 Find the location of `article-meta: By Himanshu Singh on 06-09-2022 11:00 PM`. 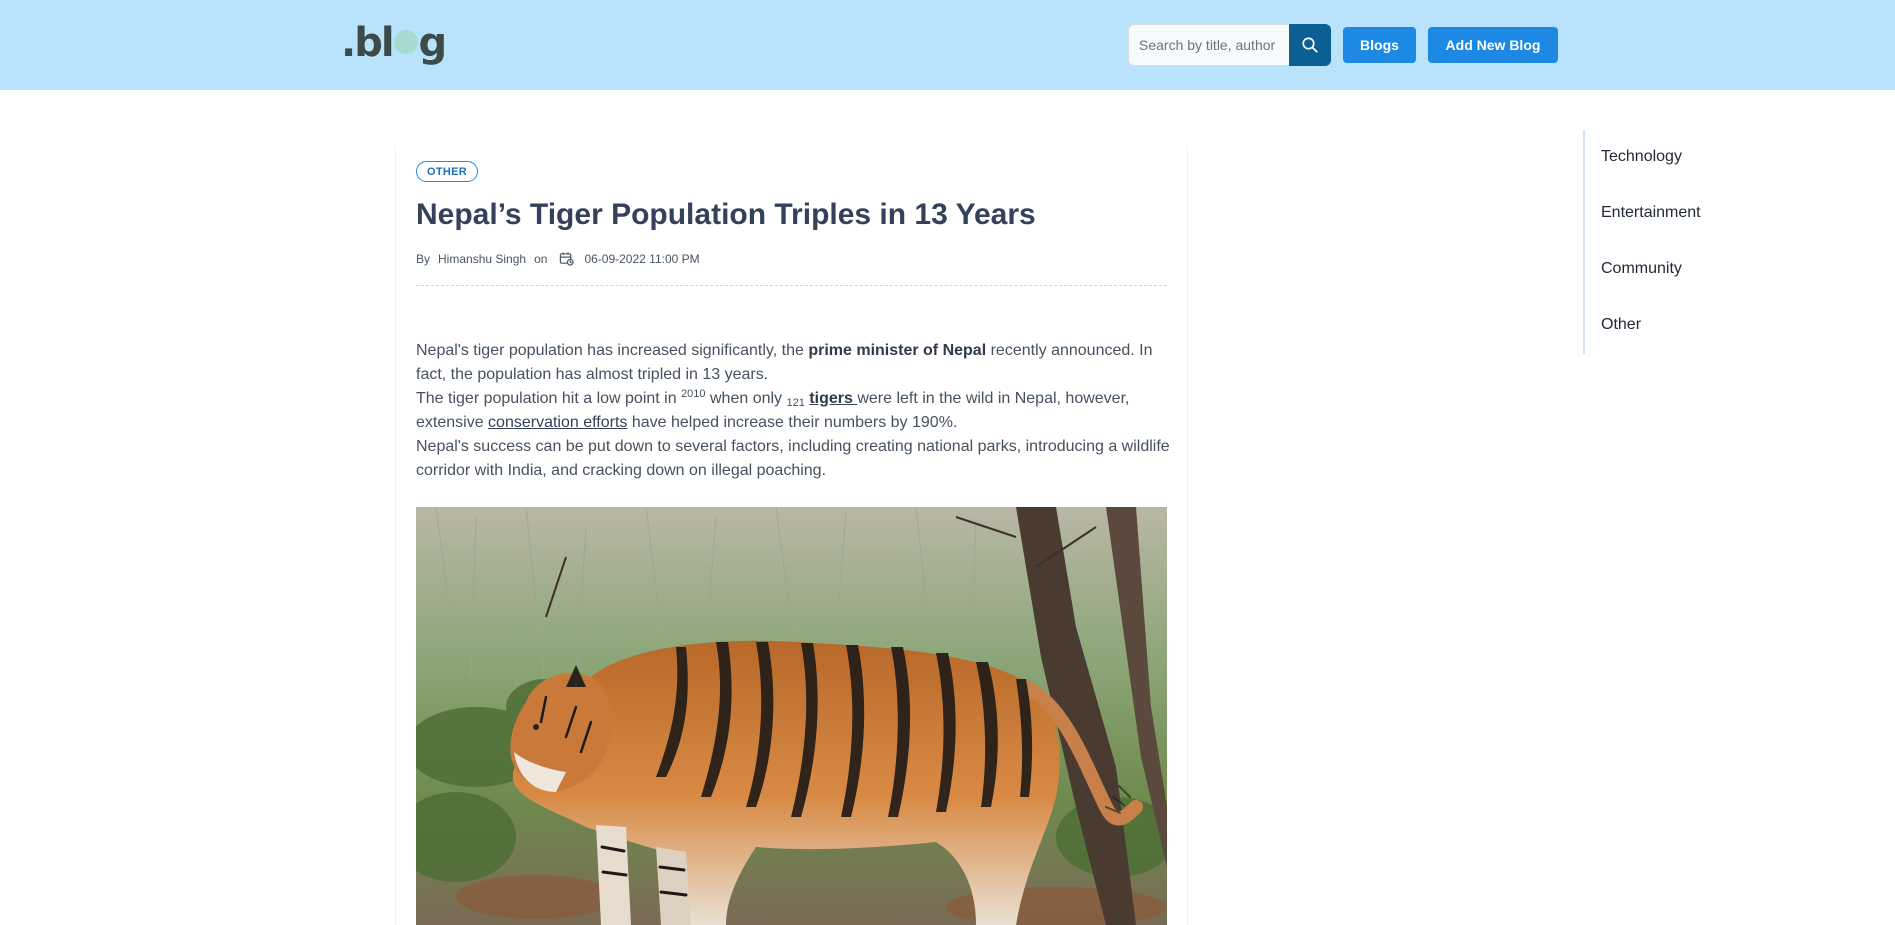

article-meta: By Himanshu Singh on 06-09-2022 11:00 PM is located at coordinates (562, 258).